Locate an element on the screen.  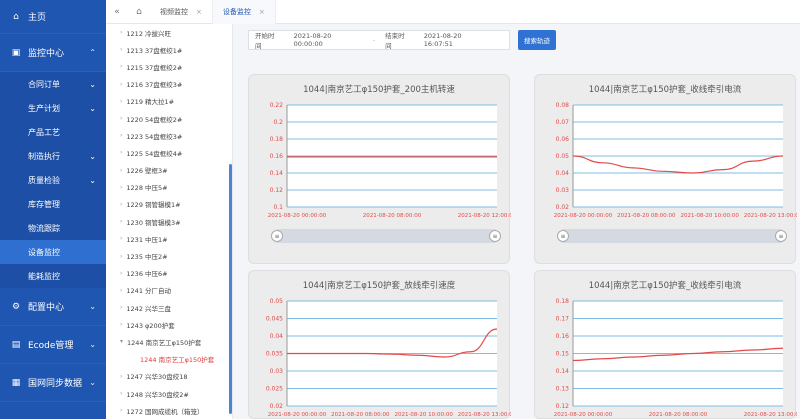
sidebar-subitem: 设备监控 is located at coordinates (53, 252).